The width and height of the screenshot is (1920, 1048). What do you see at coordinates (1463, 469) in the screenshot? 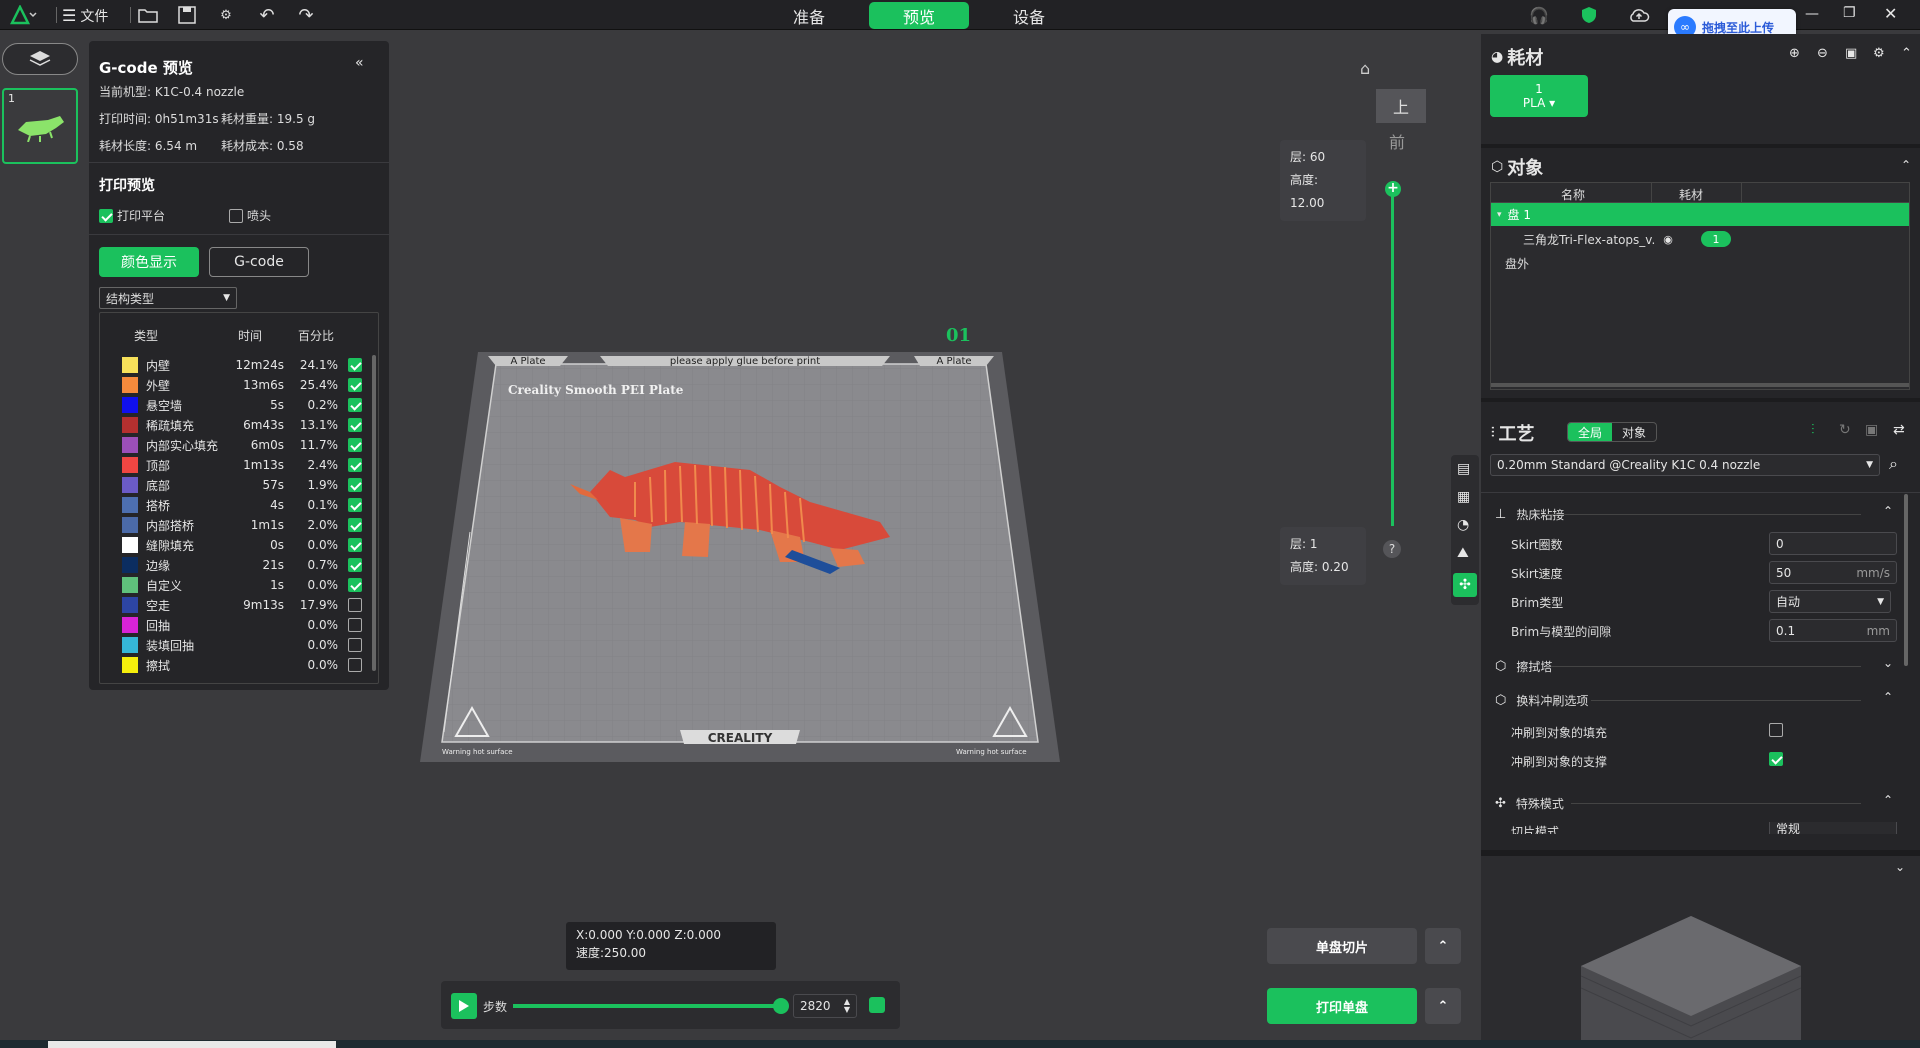
I see `layers-bar-icon: ▤` at bounding box center [1463, 469].